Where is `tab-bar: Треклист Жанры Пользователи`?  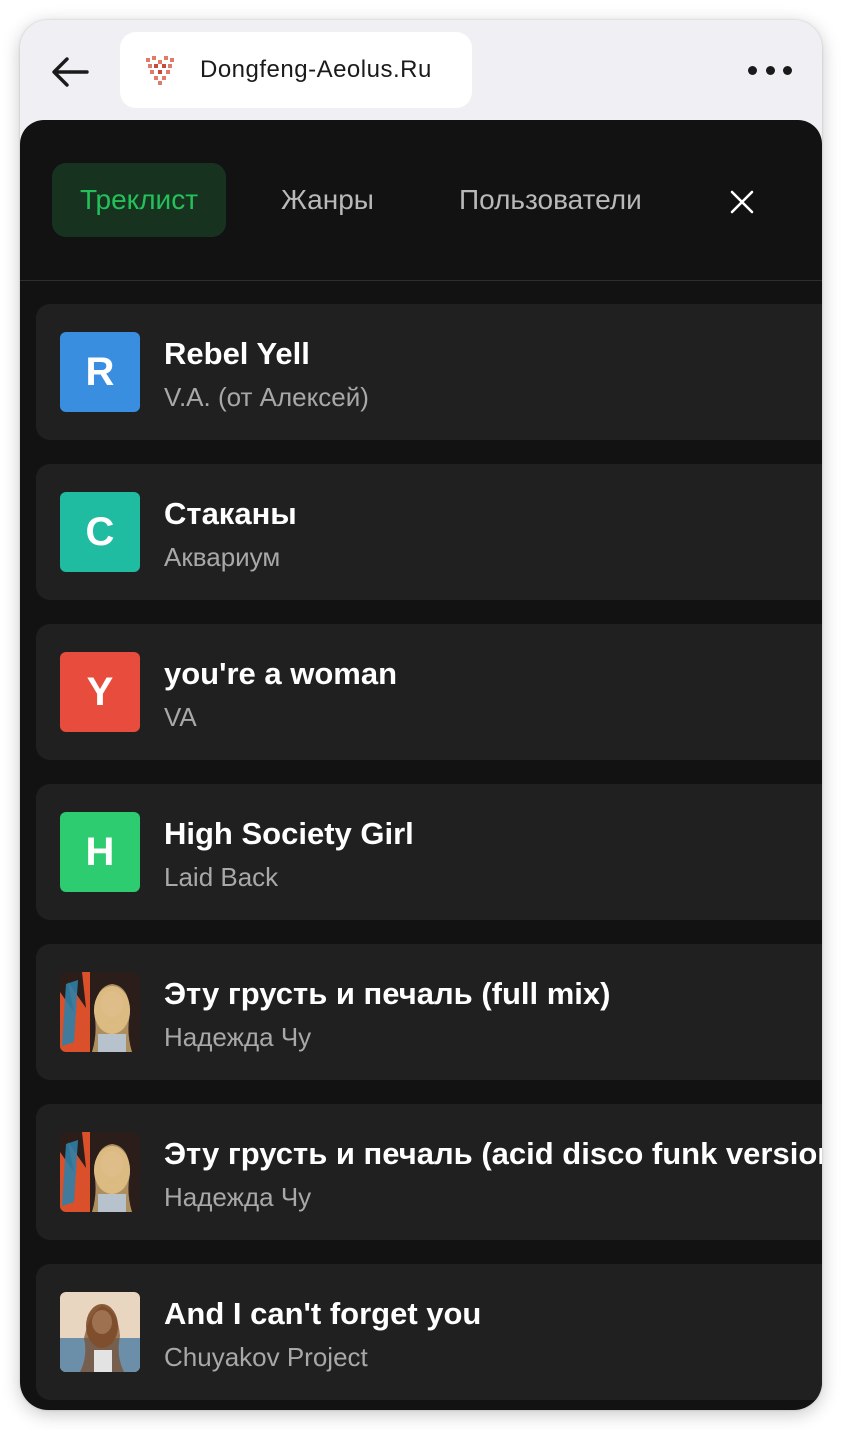 tab-bar: Треклист Жанры Пользователи is located at coordinates (421, 200).